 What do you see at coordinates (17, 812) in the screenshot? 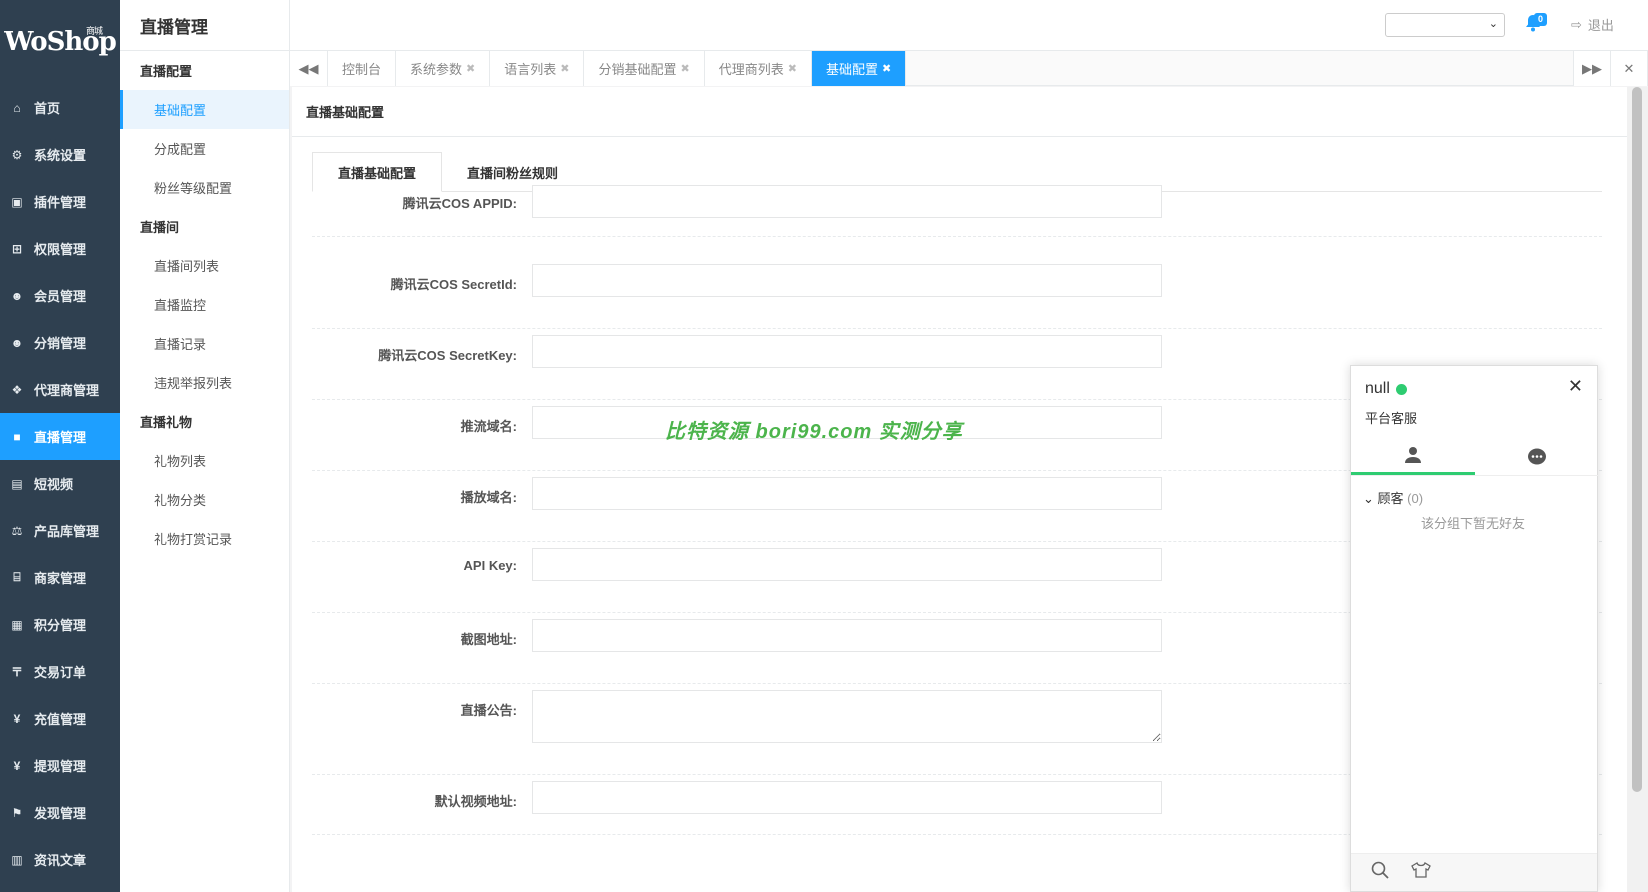
I see `flag-icon: ⚑` at bounding box center [17, 812].